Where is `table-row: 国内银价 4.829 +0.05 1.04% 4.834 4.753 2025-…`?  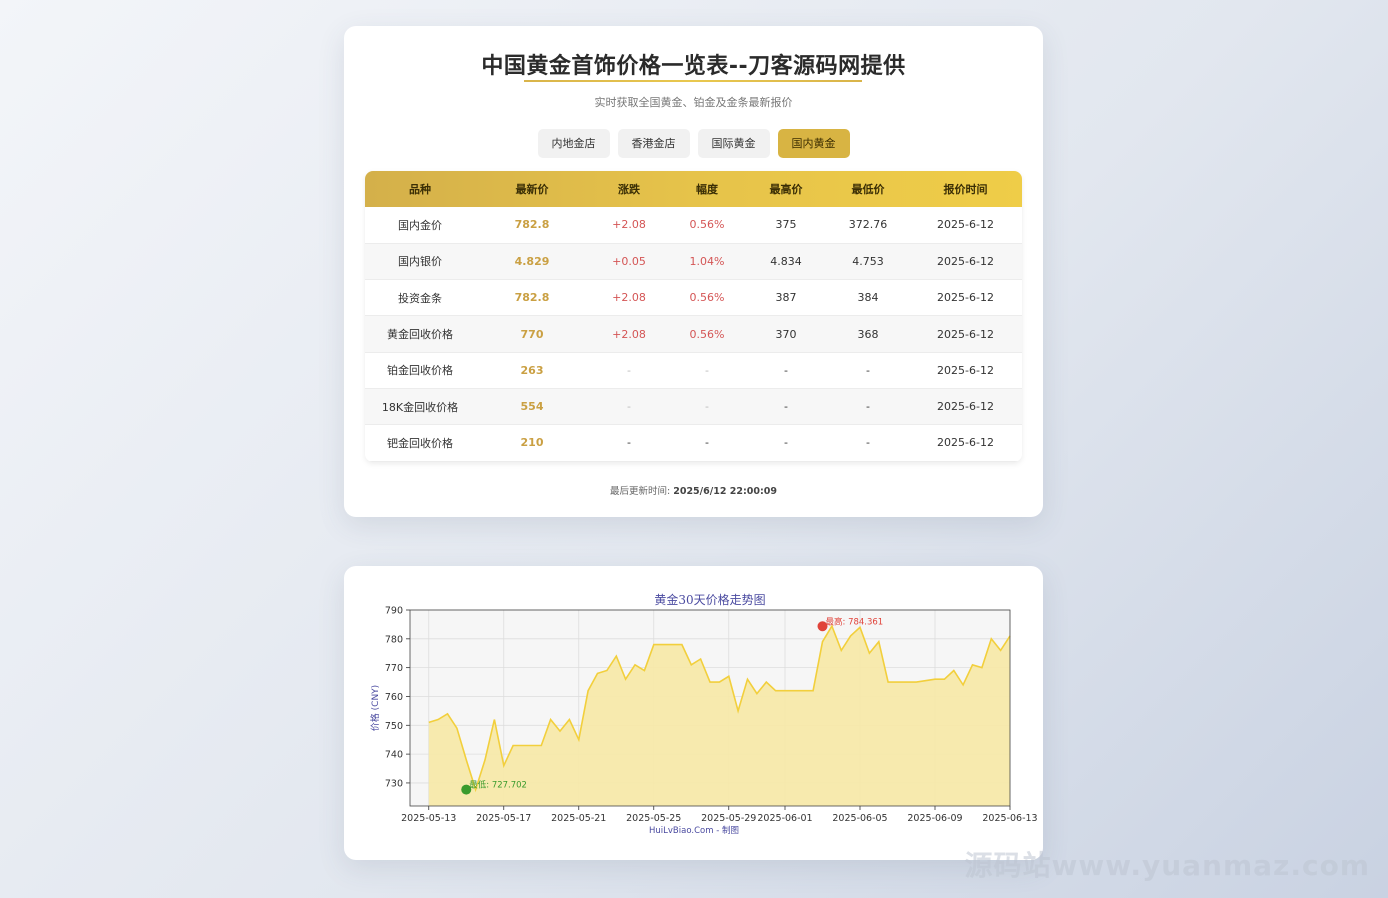 table-row: 国内银价 4.829 +0.05 1.04% 4.834 4.753 2025-… is located at coordinates (693, 262).